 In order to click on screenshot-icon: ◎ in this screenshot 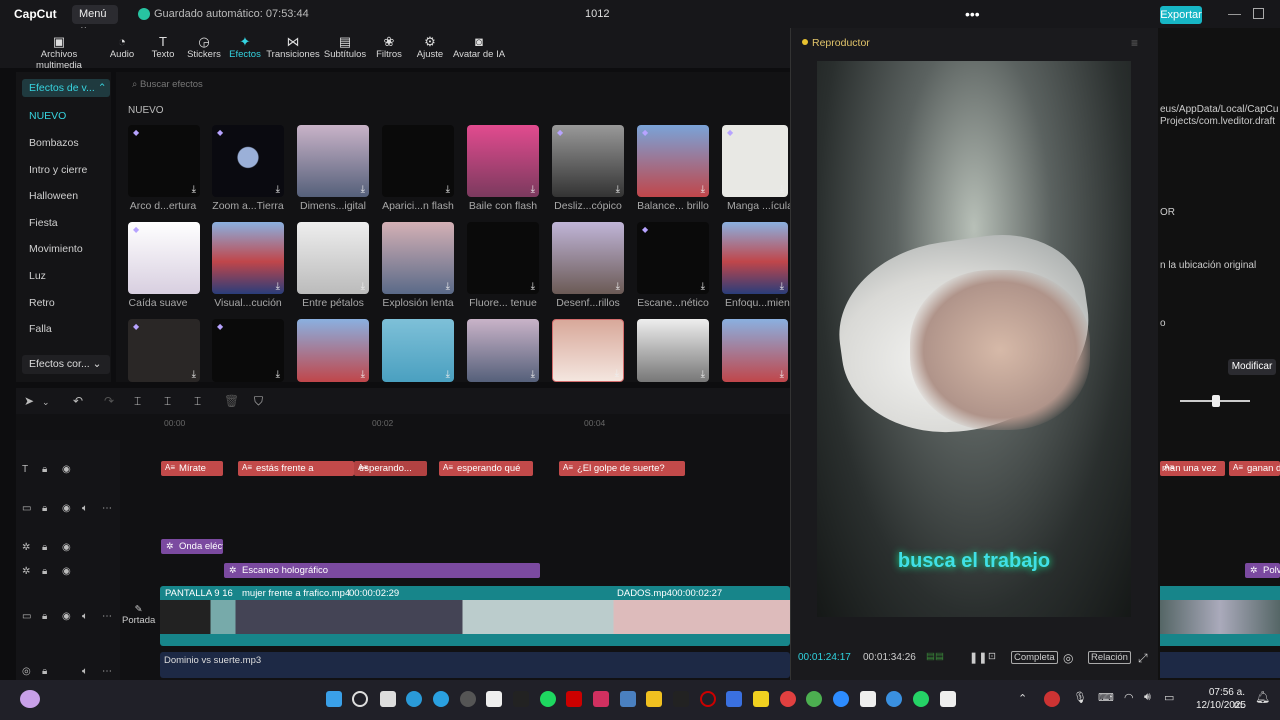, I will do `click(1068, 658)`.